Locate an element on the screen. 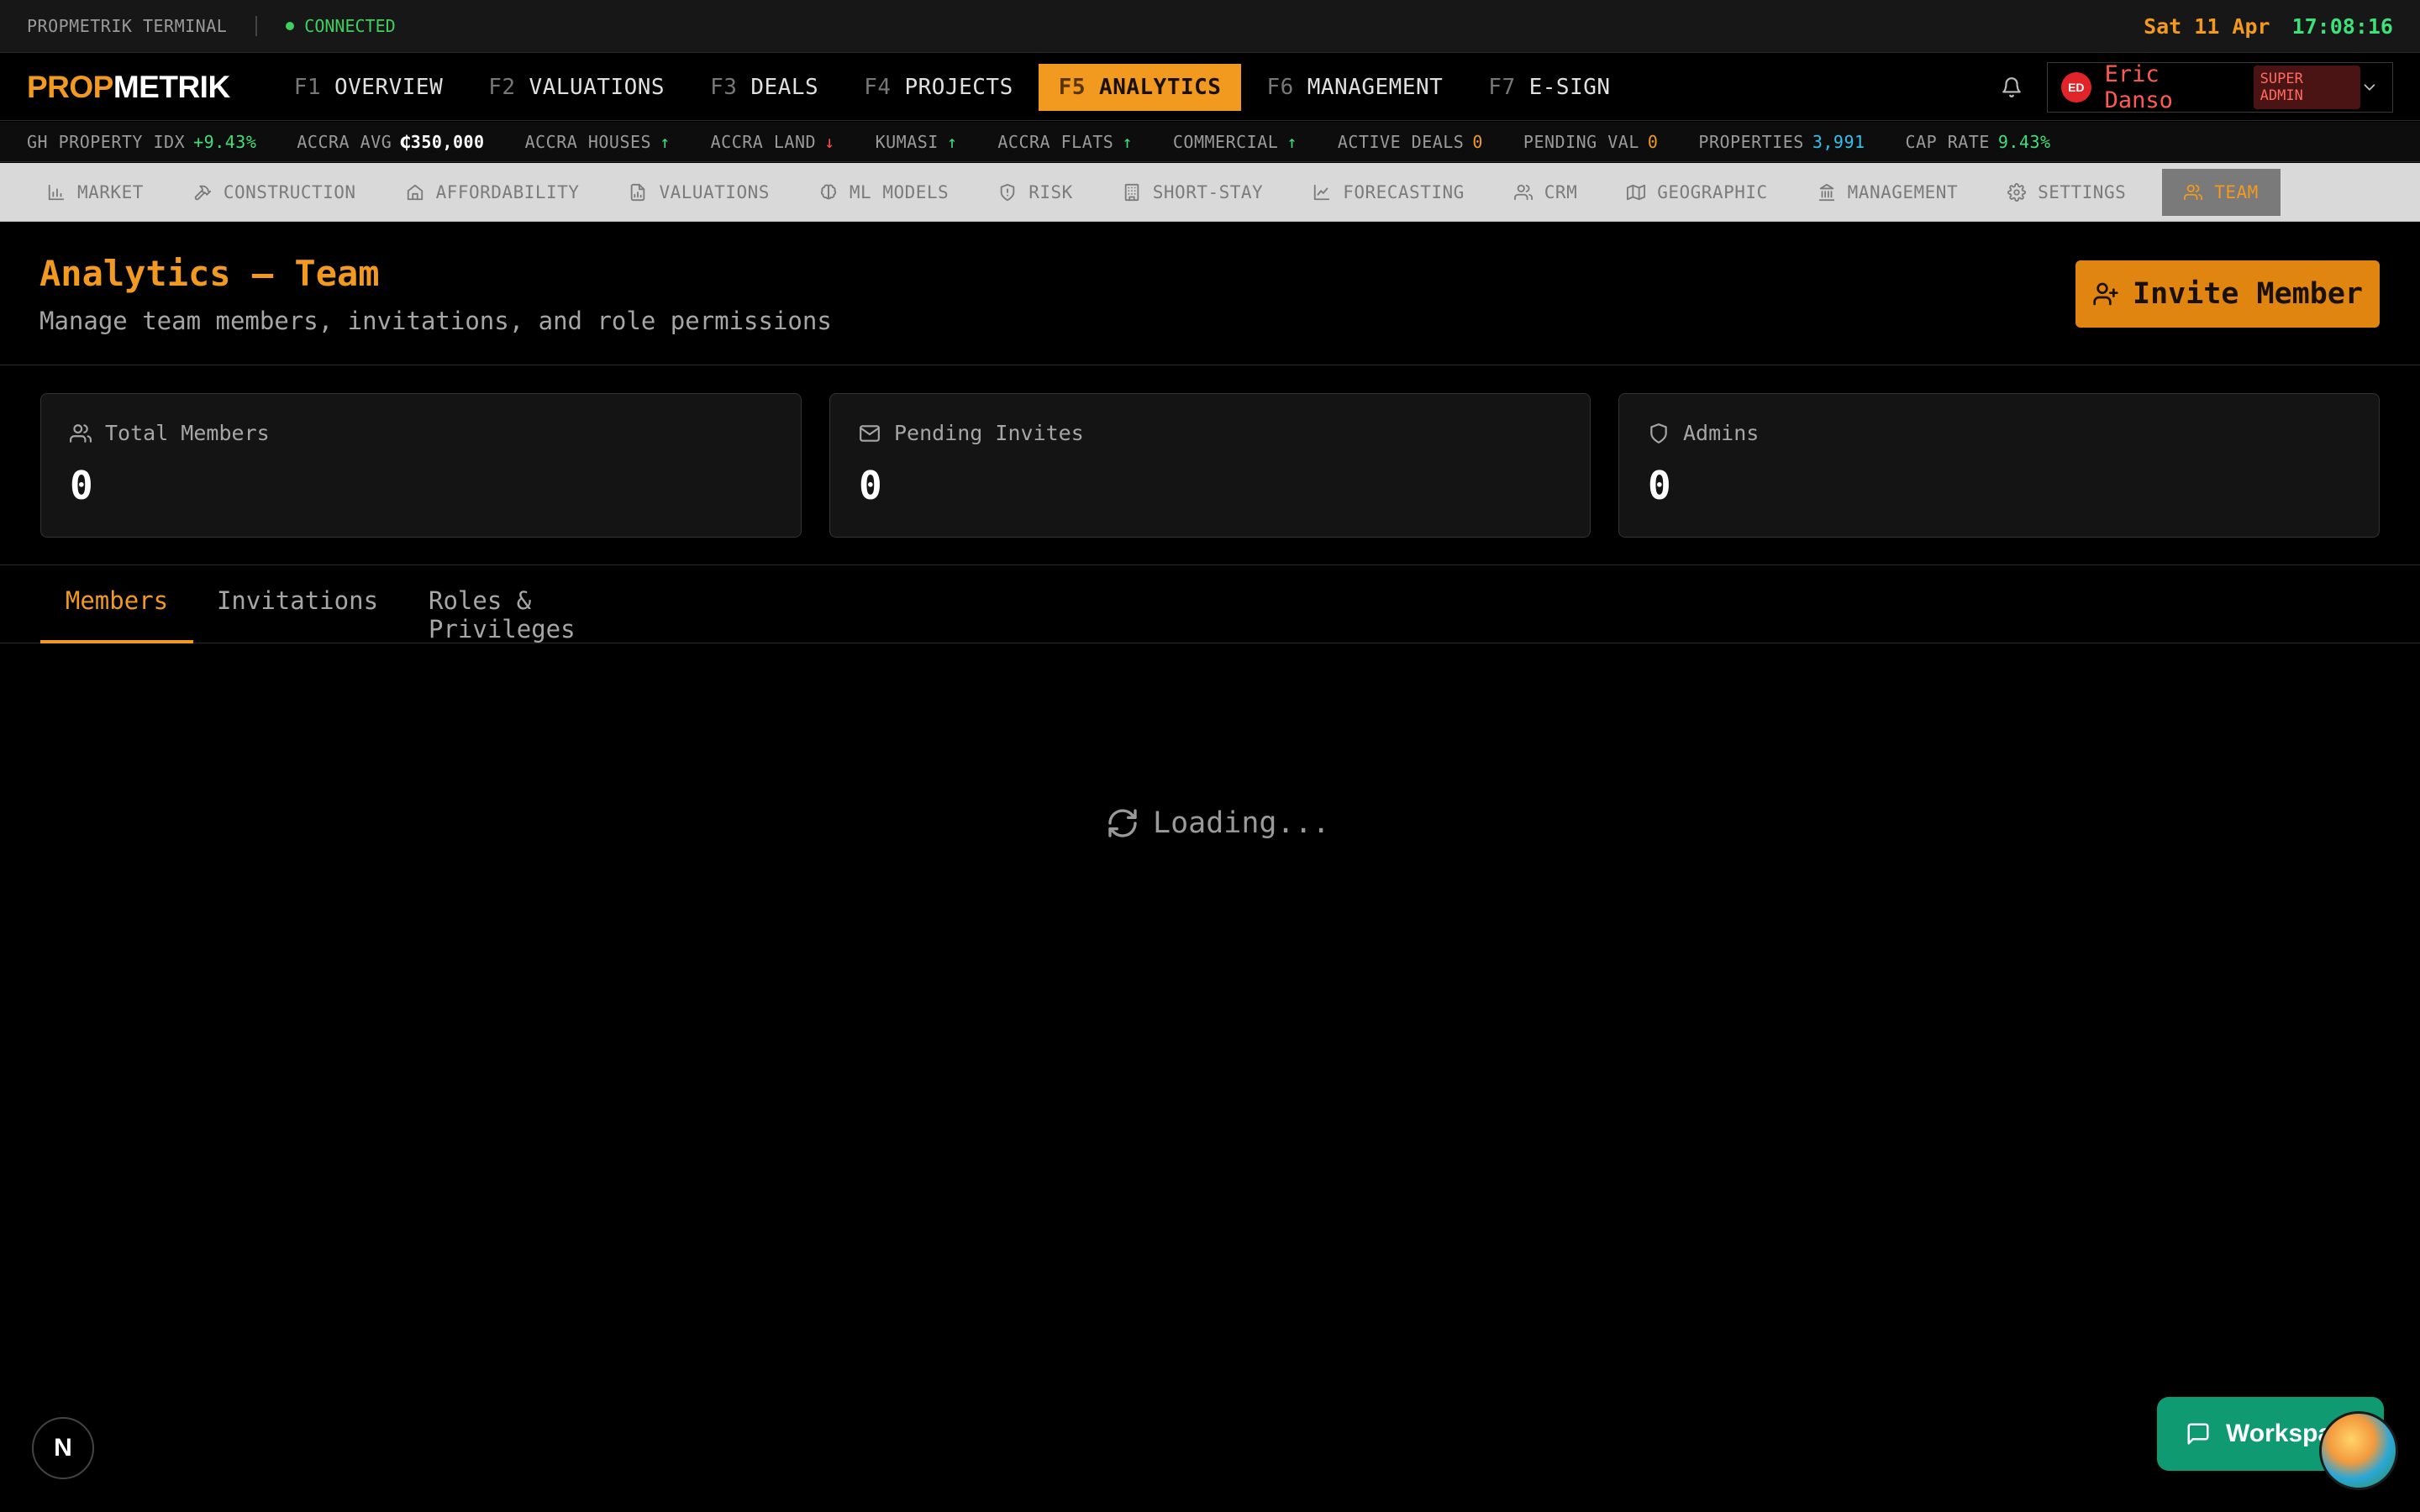 The height and width of the screenshot is (1512, 2420). ticker-item: ACCRA HOUSES ↑ is located at coordinates (597, 141).